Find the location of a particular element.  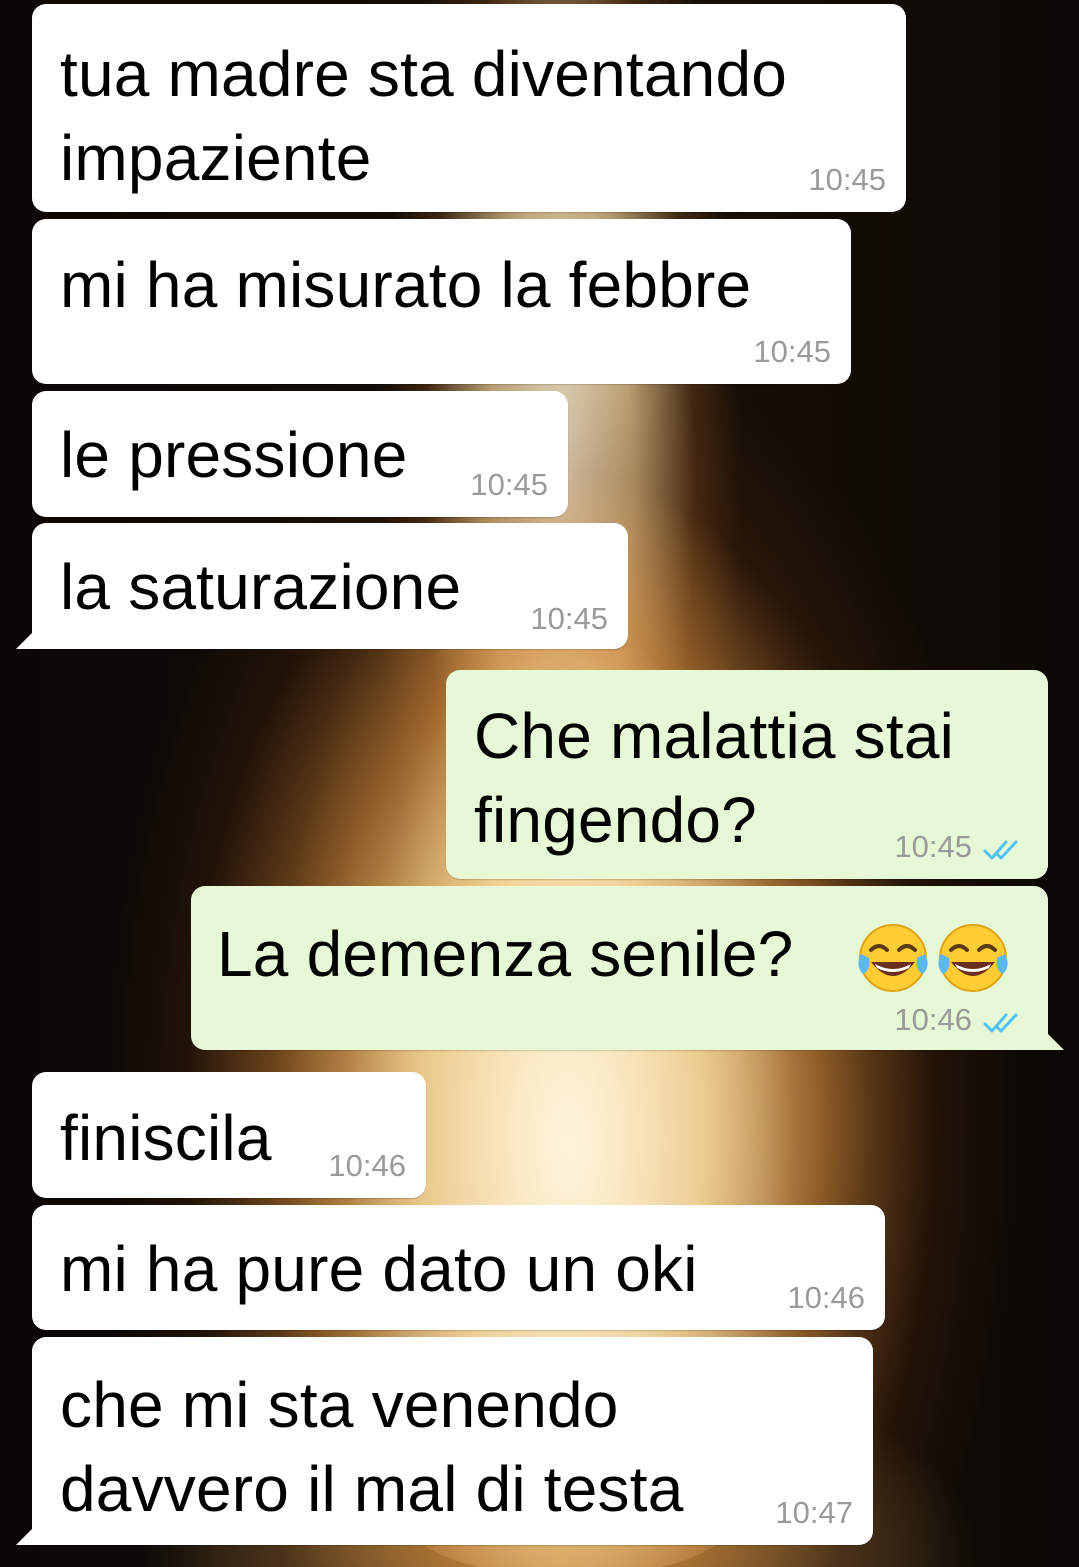

message-bubble-outgoing: Che malattia stai fingendo? 10:45 is located at coordinates (747, 774).